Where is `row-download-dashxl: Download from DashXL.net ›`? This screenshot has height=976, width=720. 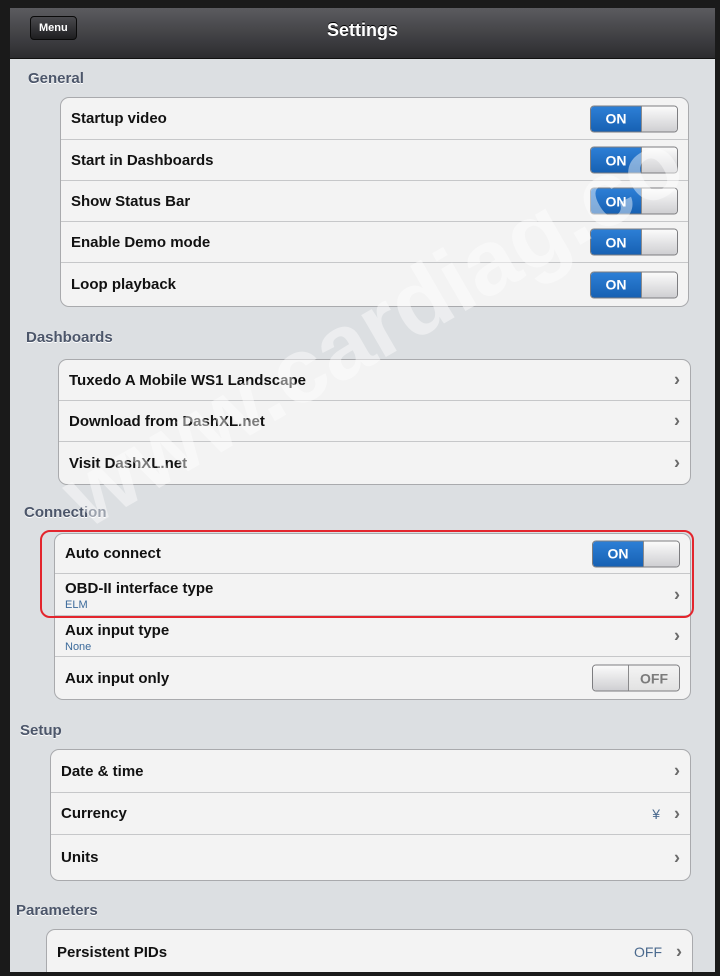
row-download-dashxl: Download from DashXL.net › is located at coordinates (374, 421).